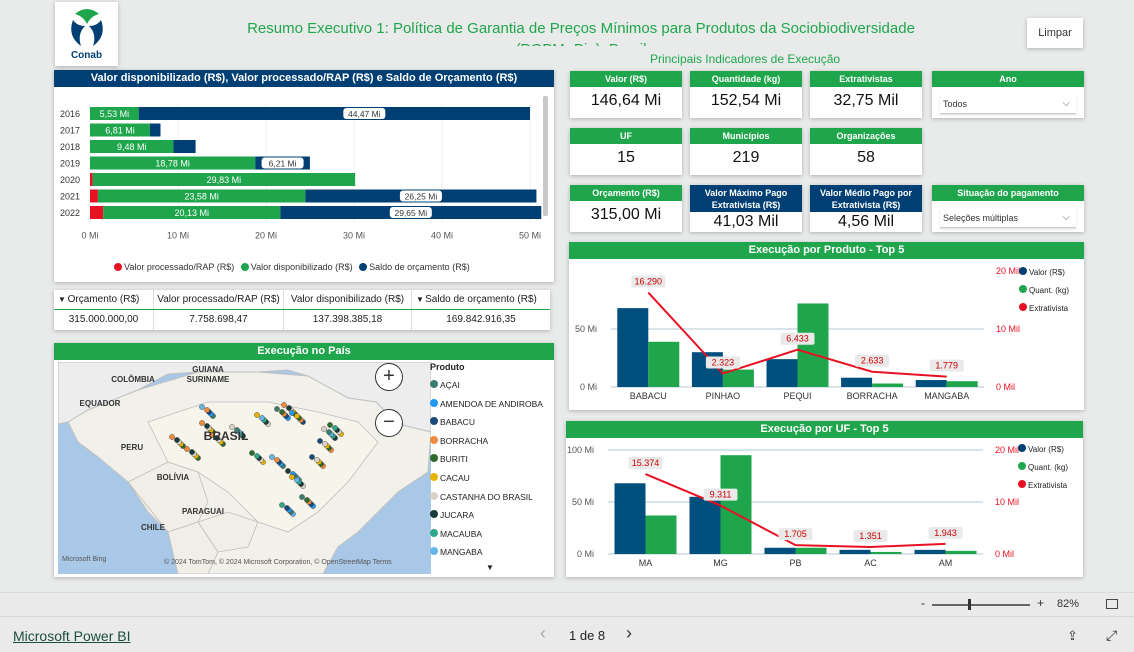 The image size is (1134, 652). Describe the element at coordinates (583, 502) in the screenshot. I see `y-tick-label: 50 Mi` at that location.